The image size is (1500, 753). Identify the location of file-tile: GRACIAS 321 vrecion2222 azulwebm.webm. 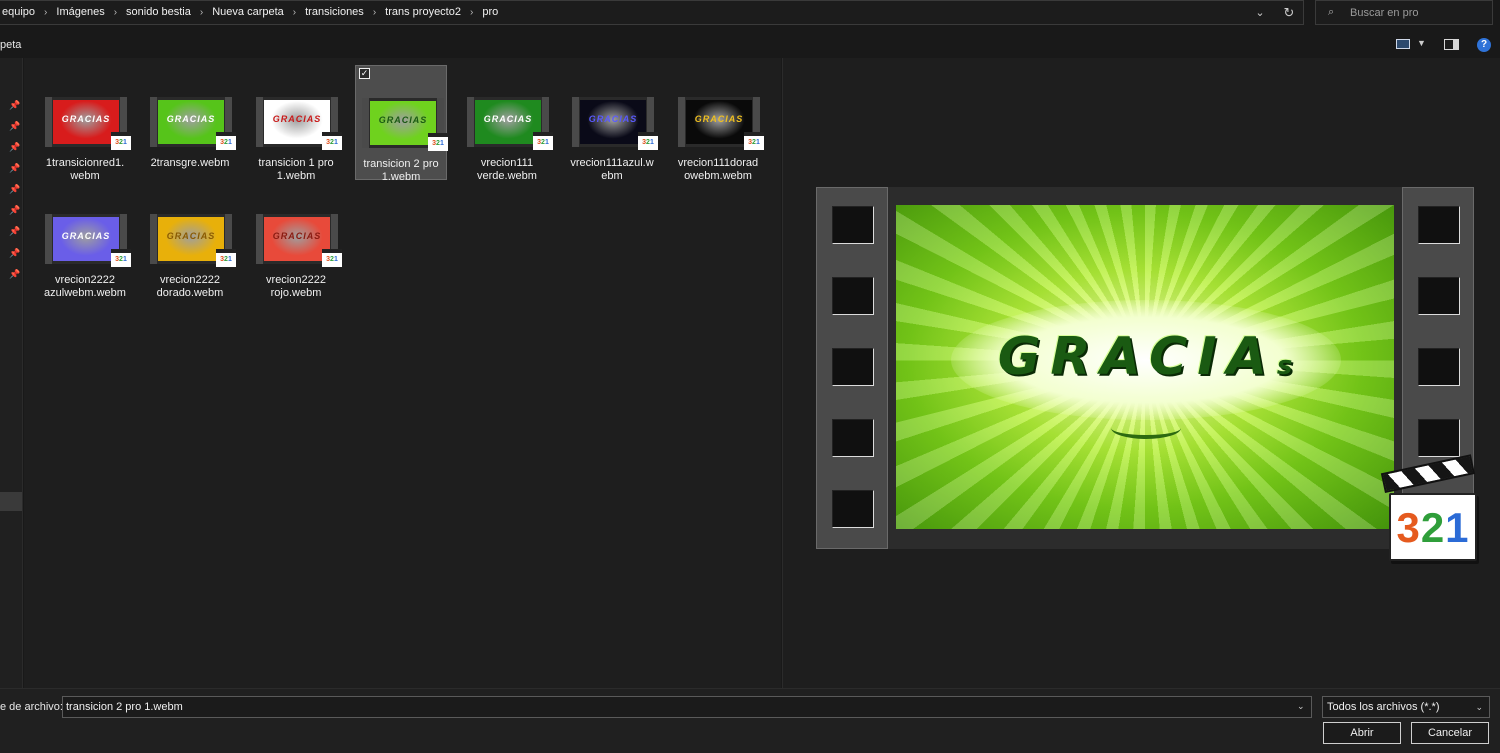
(85, 240).